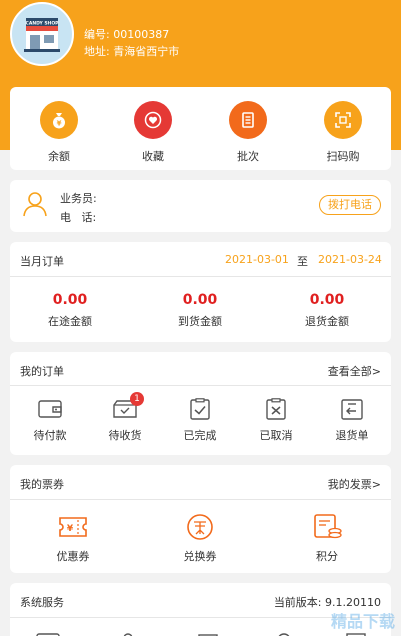 The width and height of the screenshot is (401, 636). Describe the element at coordinates (352, 435) in the screenshot. I see `order-label: 退货单` at that location.